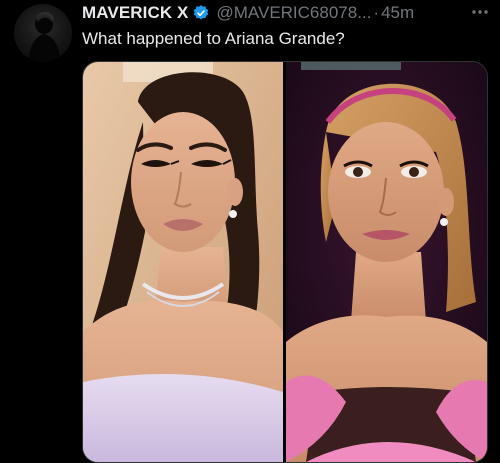 The image size is (500, 463). I want to click on avatar, so click(43, 33).